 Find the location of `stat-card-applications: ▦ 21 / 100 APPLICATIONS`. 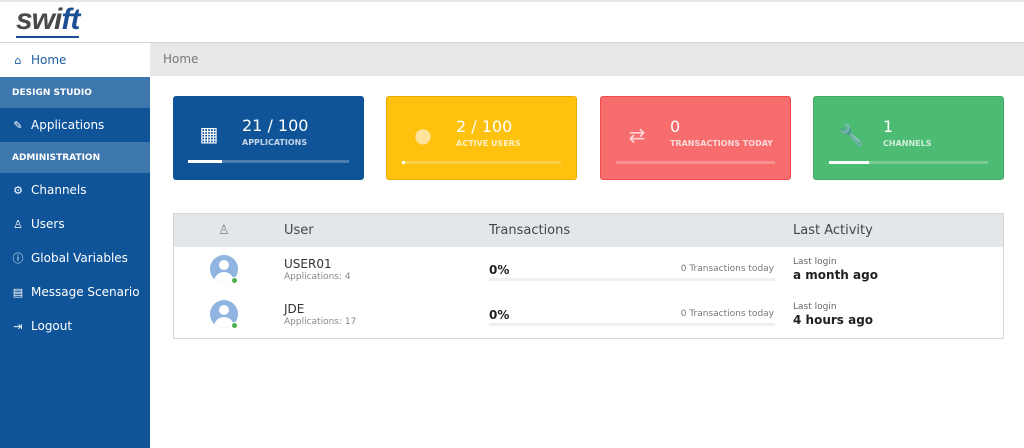

stat-card-applications: ▦ 21 / 100 APPLICATIONS is located at coordinates (268, 138).